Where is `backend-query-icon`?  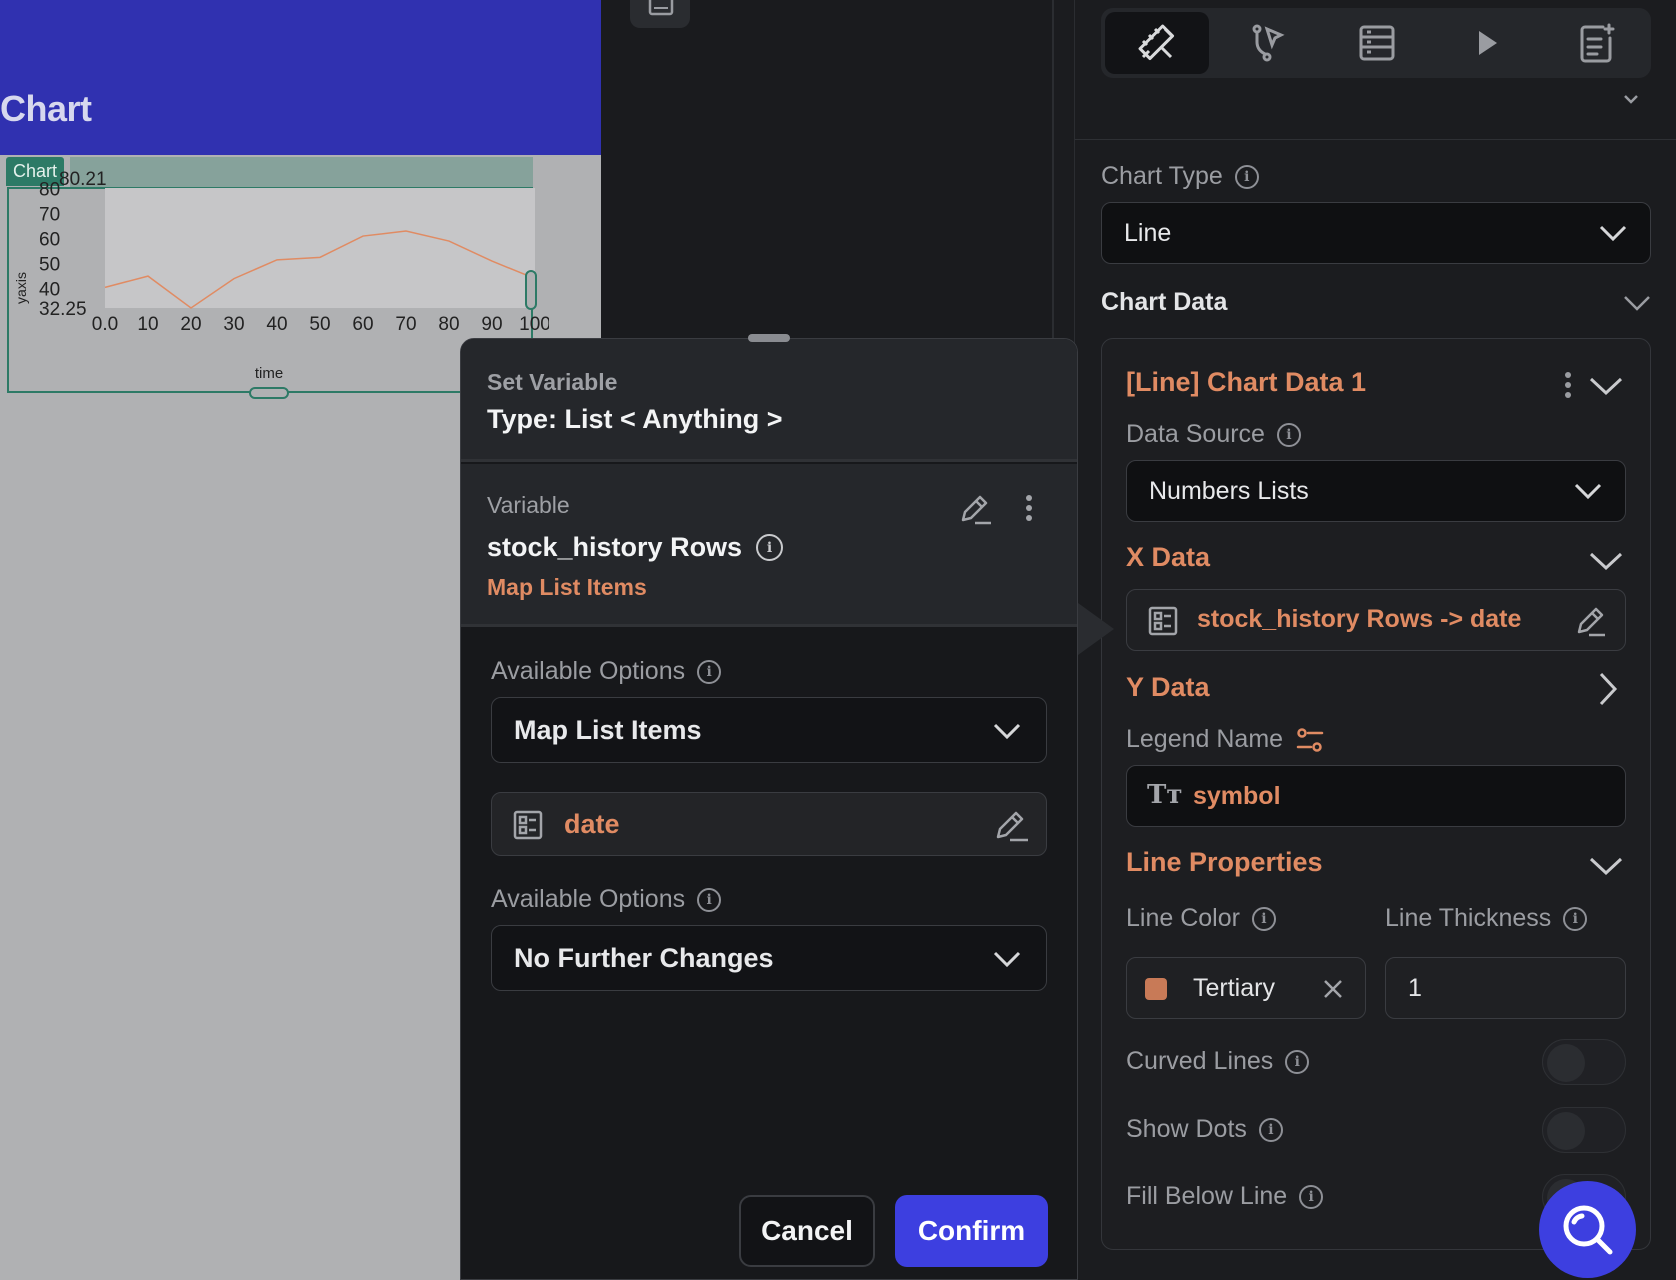
backend-query-icon is located at coordinates (1377, 43).